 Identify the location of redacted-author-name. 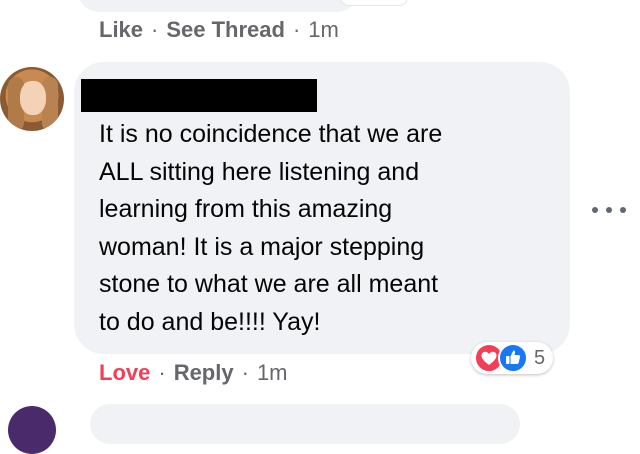
(199, 95).